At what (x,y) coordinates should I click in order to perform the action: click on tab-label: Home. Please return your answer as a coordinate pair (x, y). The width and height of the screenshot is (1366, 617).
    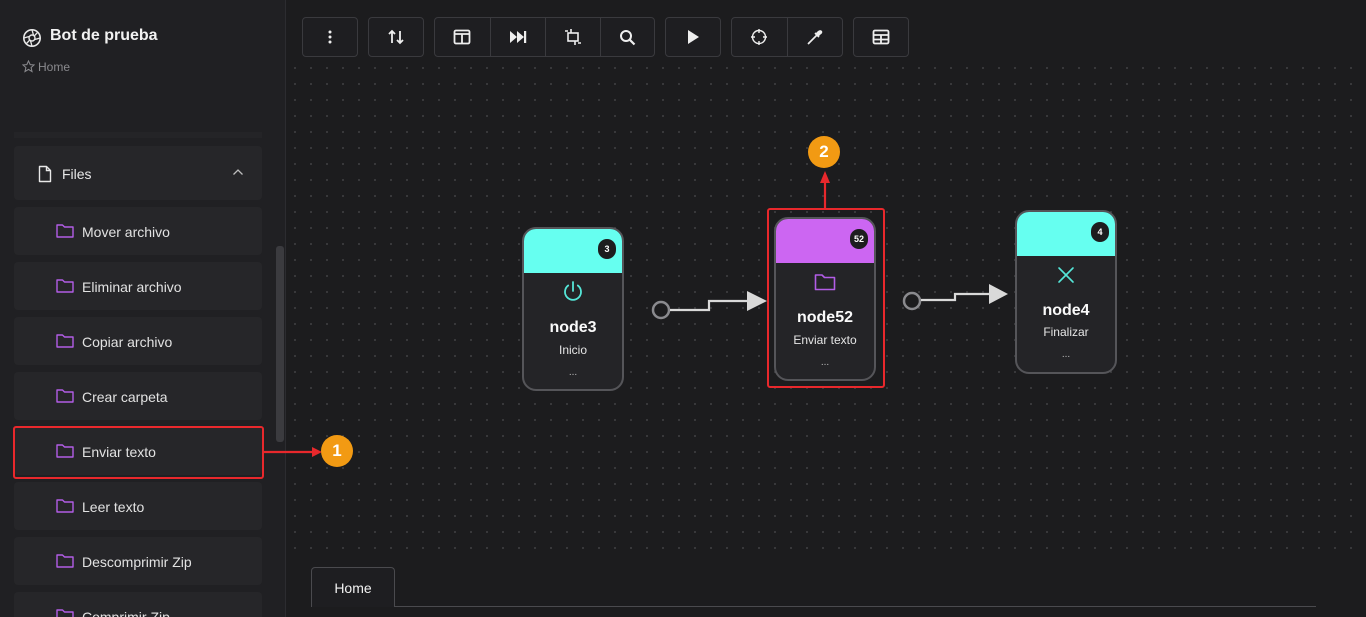
    Looking at the image, I should click on (353, 588).